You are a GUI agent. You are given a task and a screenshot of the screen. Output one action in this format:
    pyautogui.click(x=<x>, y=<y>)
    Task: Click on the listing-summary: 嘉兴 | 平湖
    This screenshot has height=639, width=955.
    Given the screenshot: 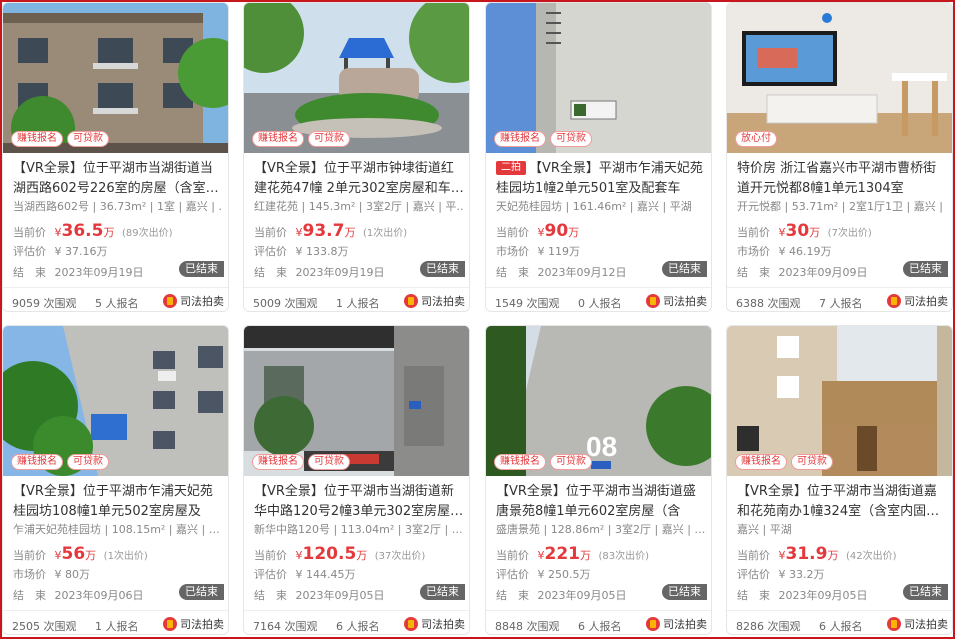 What is the action you would take?
    pyautogui.click(x=764, y=529)
    